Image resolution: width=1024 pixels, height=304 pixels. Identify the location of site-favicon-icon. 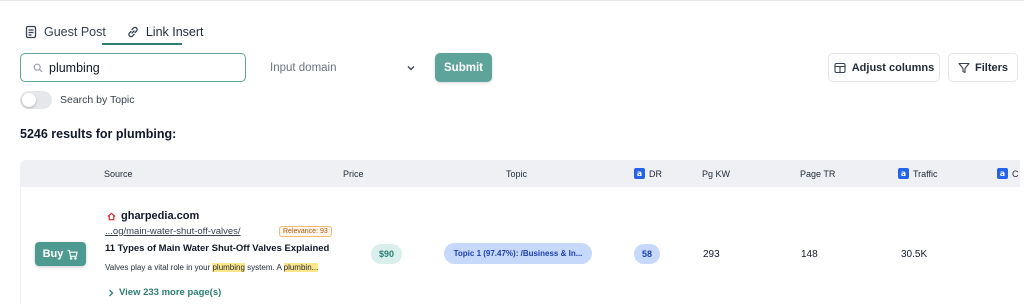
(111, 216).